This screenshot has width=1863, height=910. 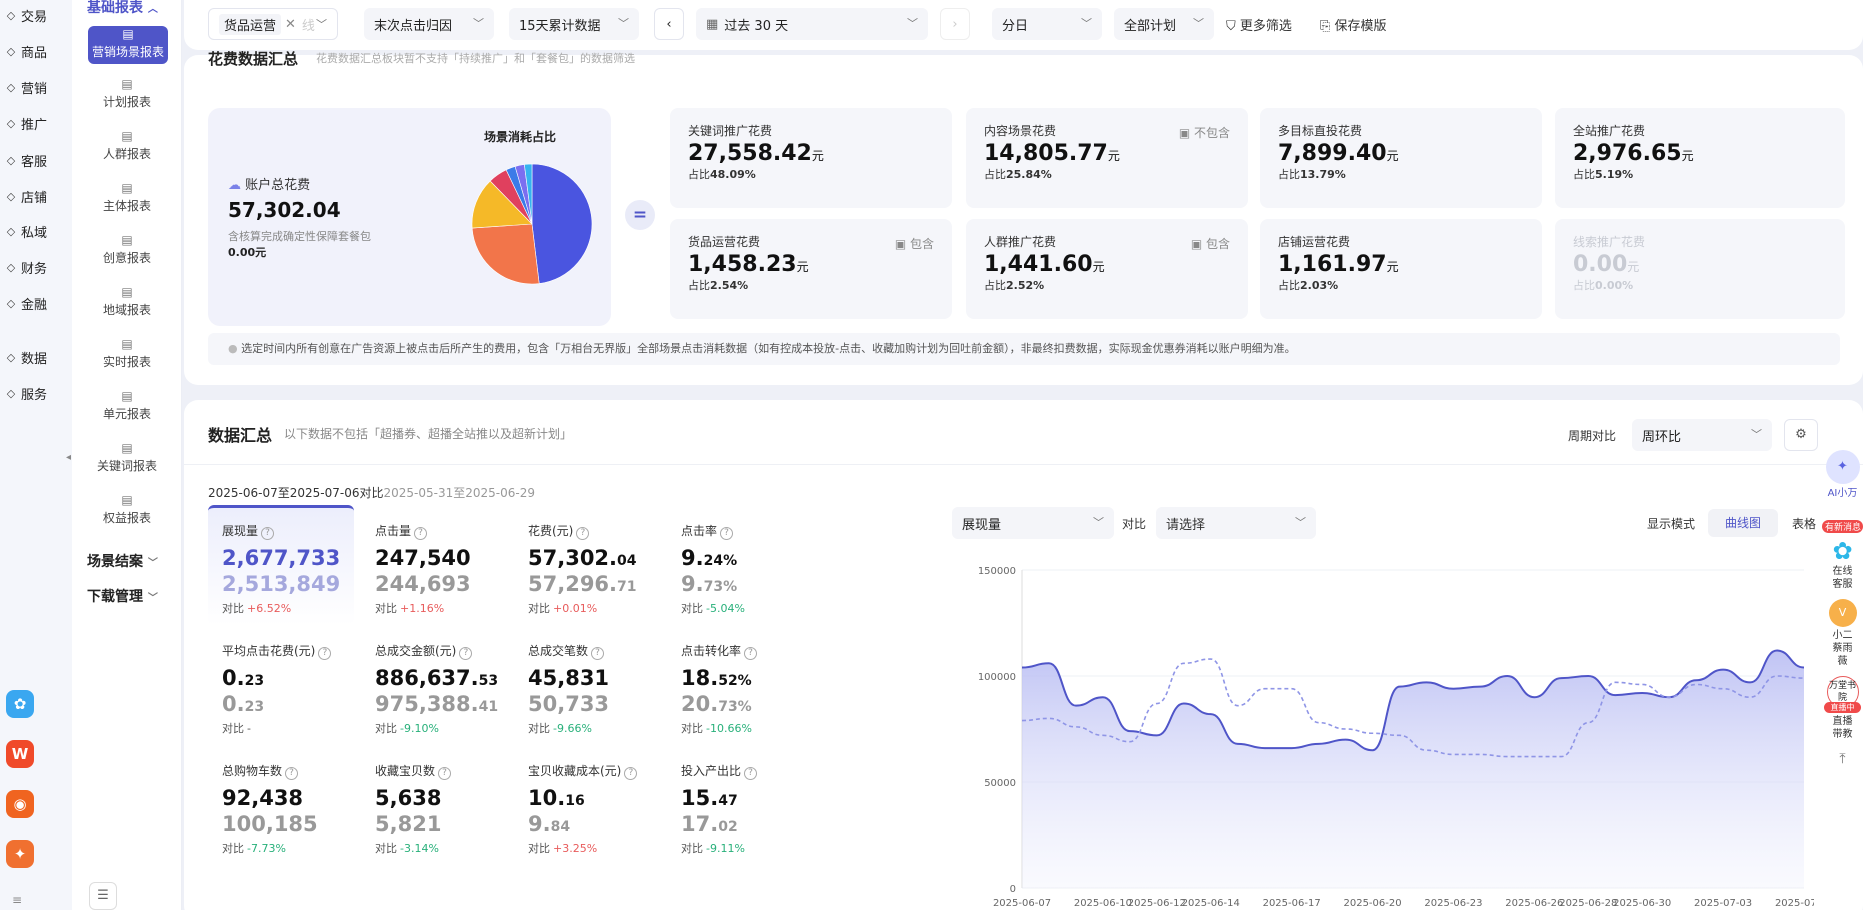 I want to click on back-to-top-icon: ⤒, so click(x=1842, y=759).